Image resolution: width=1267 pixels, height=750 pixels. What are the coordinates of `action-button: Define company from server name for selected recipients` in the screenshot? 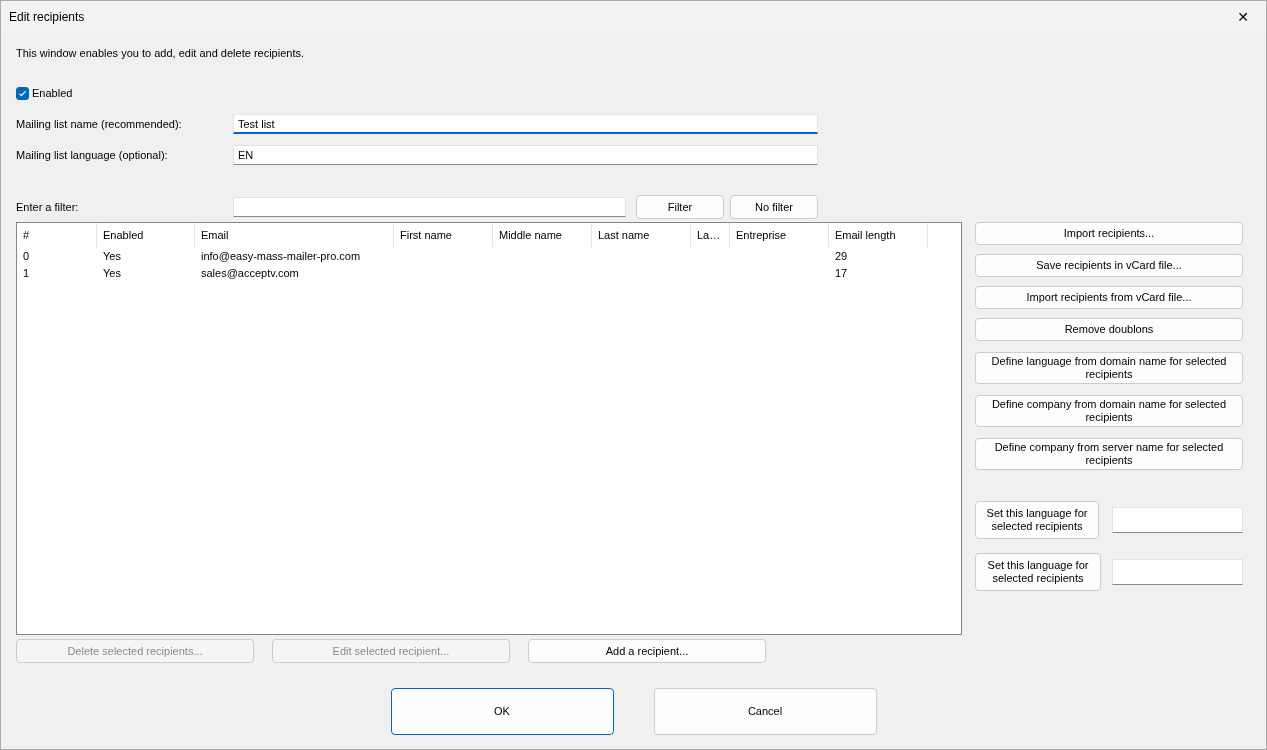 It's located at (1109, 454).